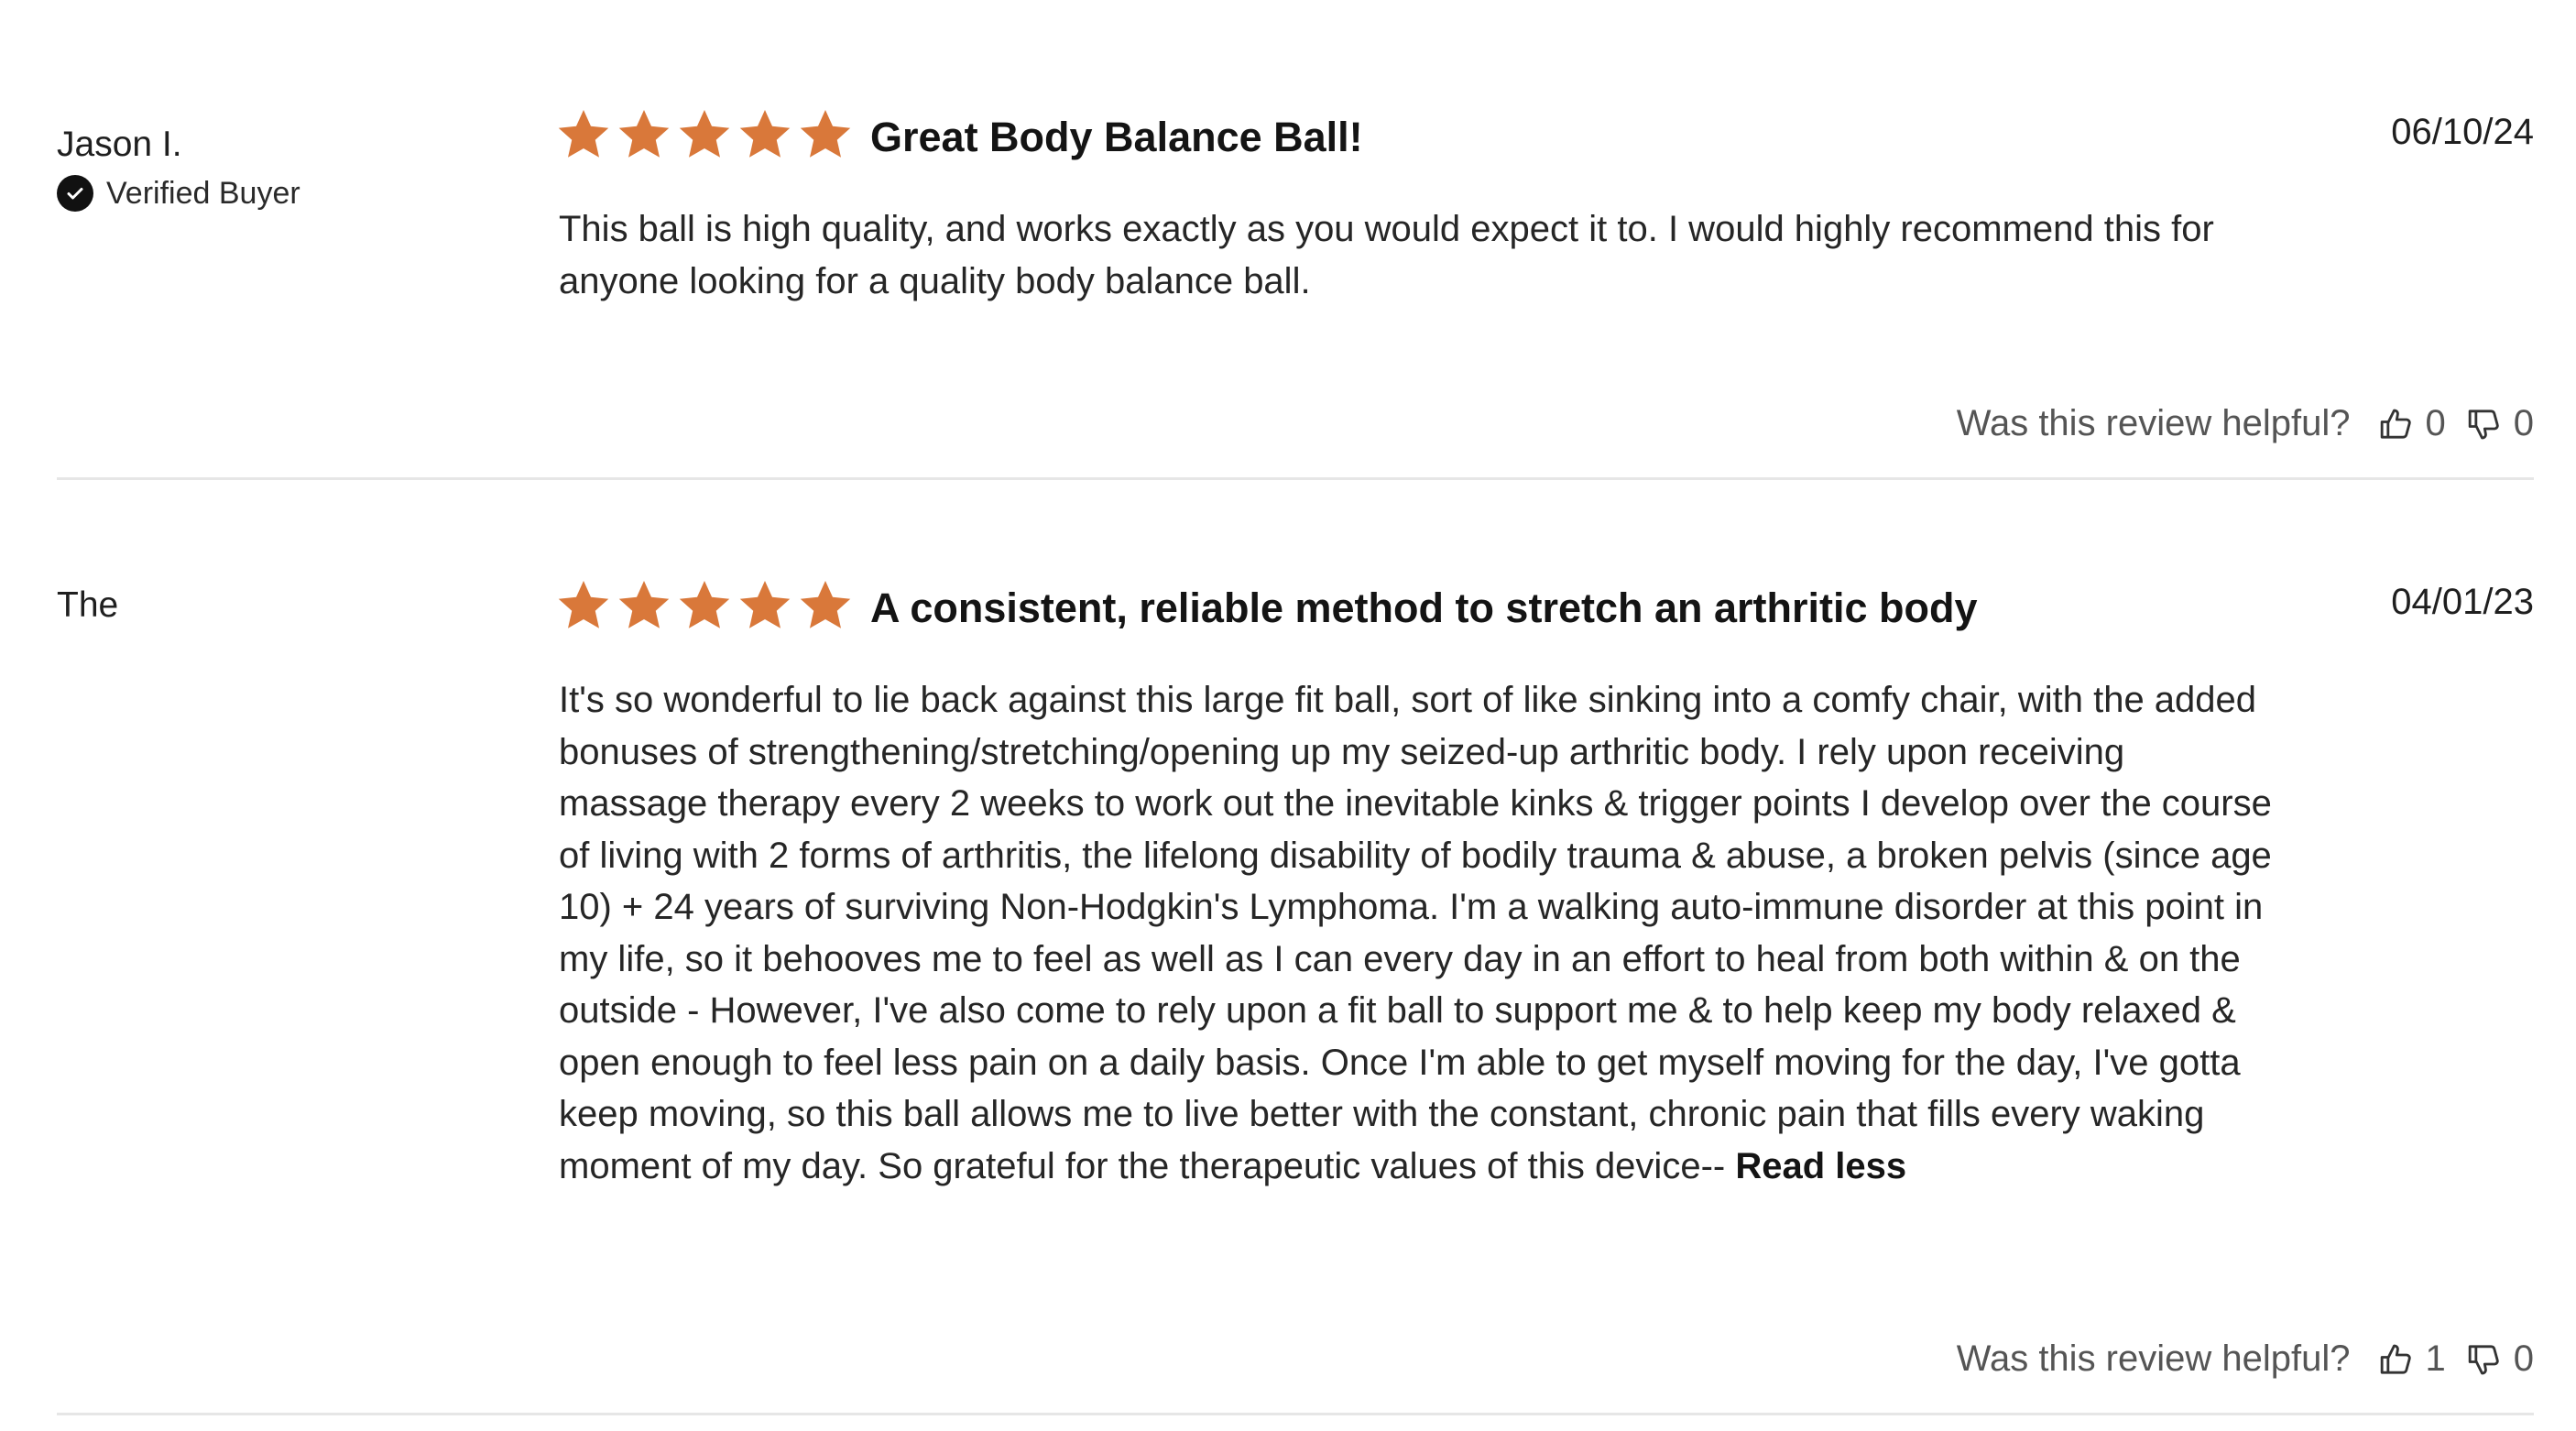 Image resolution: width=2576 pixels, height=1431 pixels. I want to click on helpful-yes-count: 1, so click(2435, 1358).